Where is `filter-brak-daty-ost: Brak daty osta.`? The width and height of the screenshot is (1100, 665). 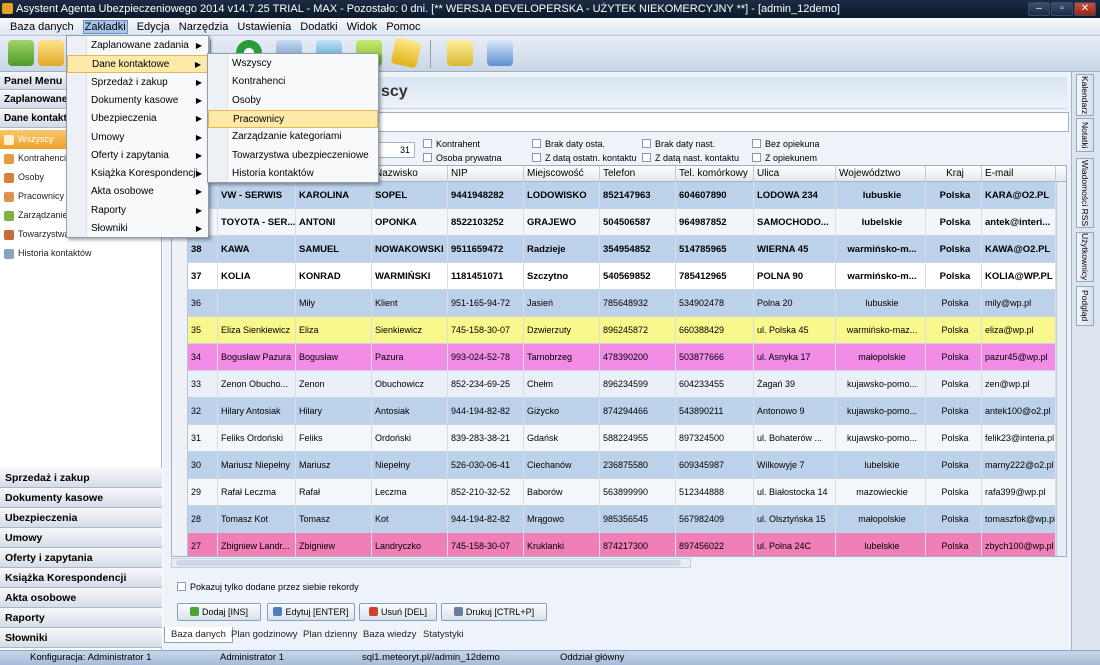
filter-brak-daty-ost: Brak daty osta. is located at coordinates (568, 144).